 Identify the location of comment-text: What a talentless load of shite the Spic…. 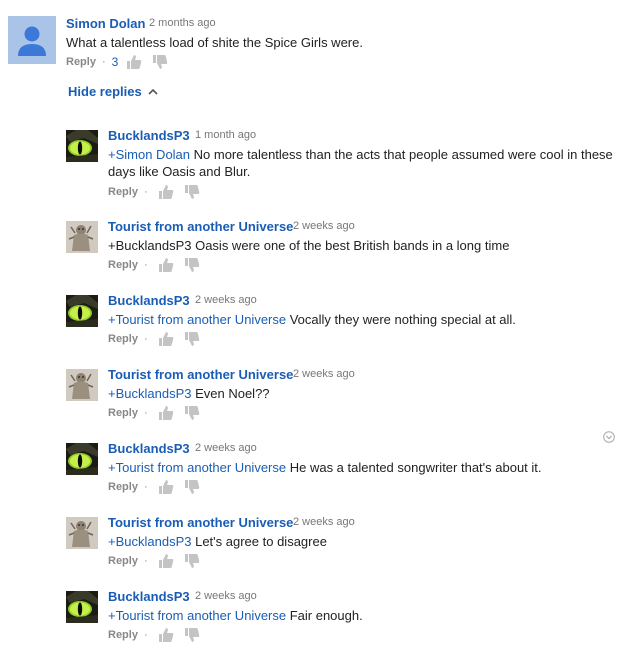
(214, 42).